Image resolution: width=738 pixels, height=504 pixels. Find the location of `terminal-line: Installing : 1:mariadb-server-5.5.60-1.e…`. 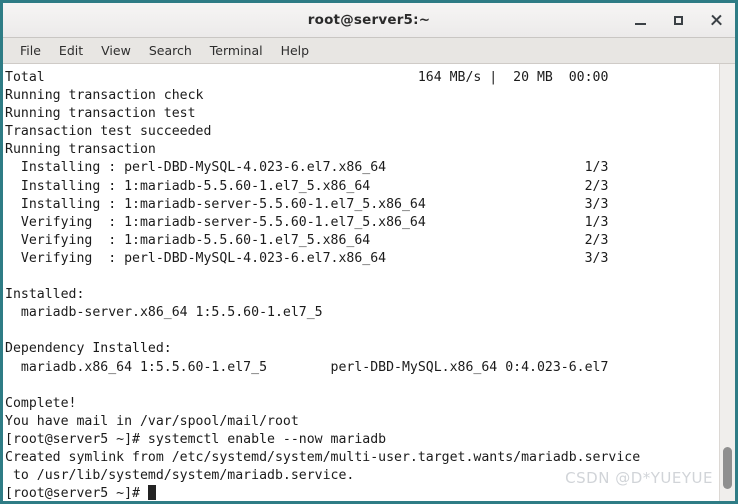

terminal-line: Installing : 1:mariadb-server-5.5.60-1.e… is located at coordinates (307, 204).